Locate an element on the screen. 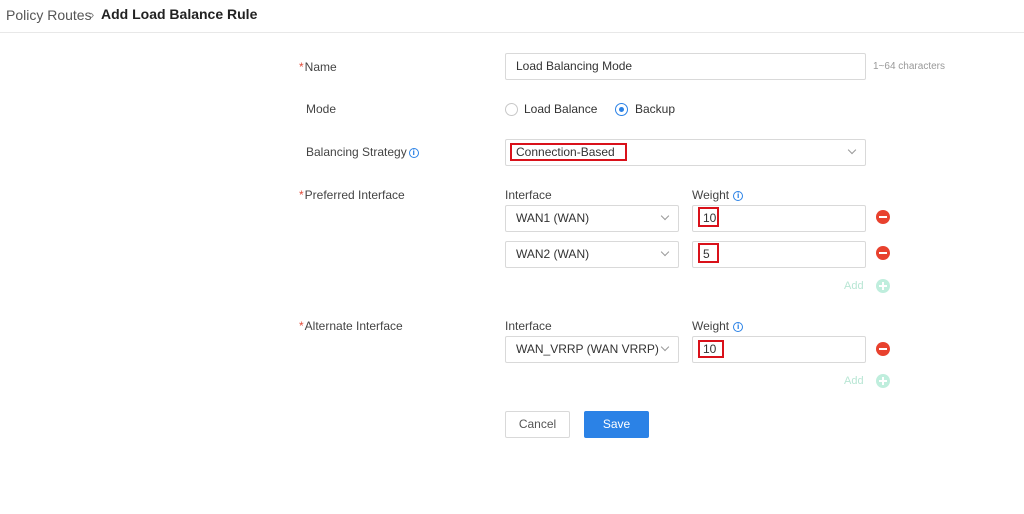 The image size is (1024, 514). preferred-weight-input-1: 10 is located at coordinates (779, 218).